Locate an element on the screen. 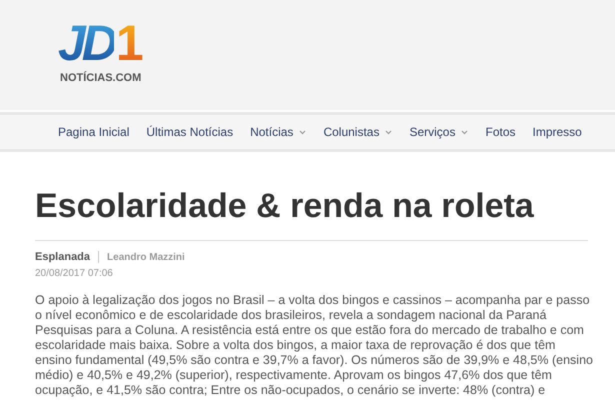 This screenshot has height=410, width=615. nav-link: Serviços is located at coordinates (438, 132).